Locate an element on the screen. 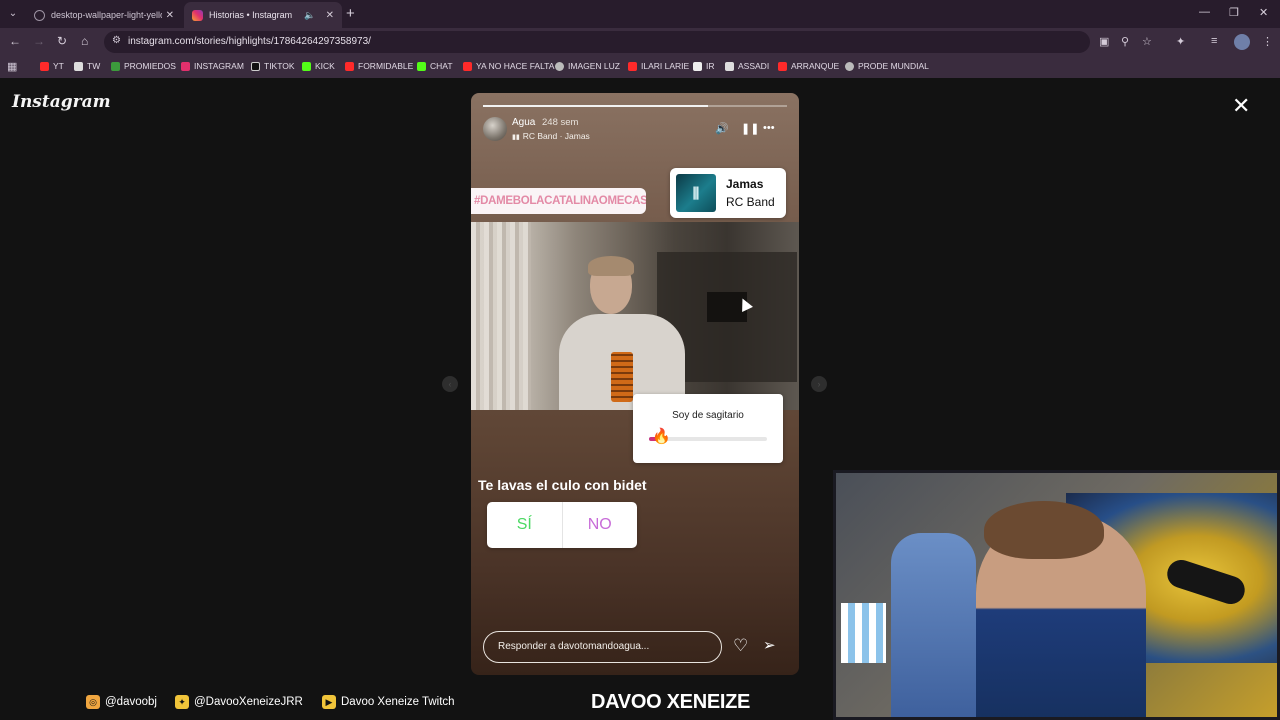 The width and height of the screenshot is (1280, 720). footer-youtube: ▶ Davoo Xeneize Twitch is located at coordinates (388, 702).